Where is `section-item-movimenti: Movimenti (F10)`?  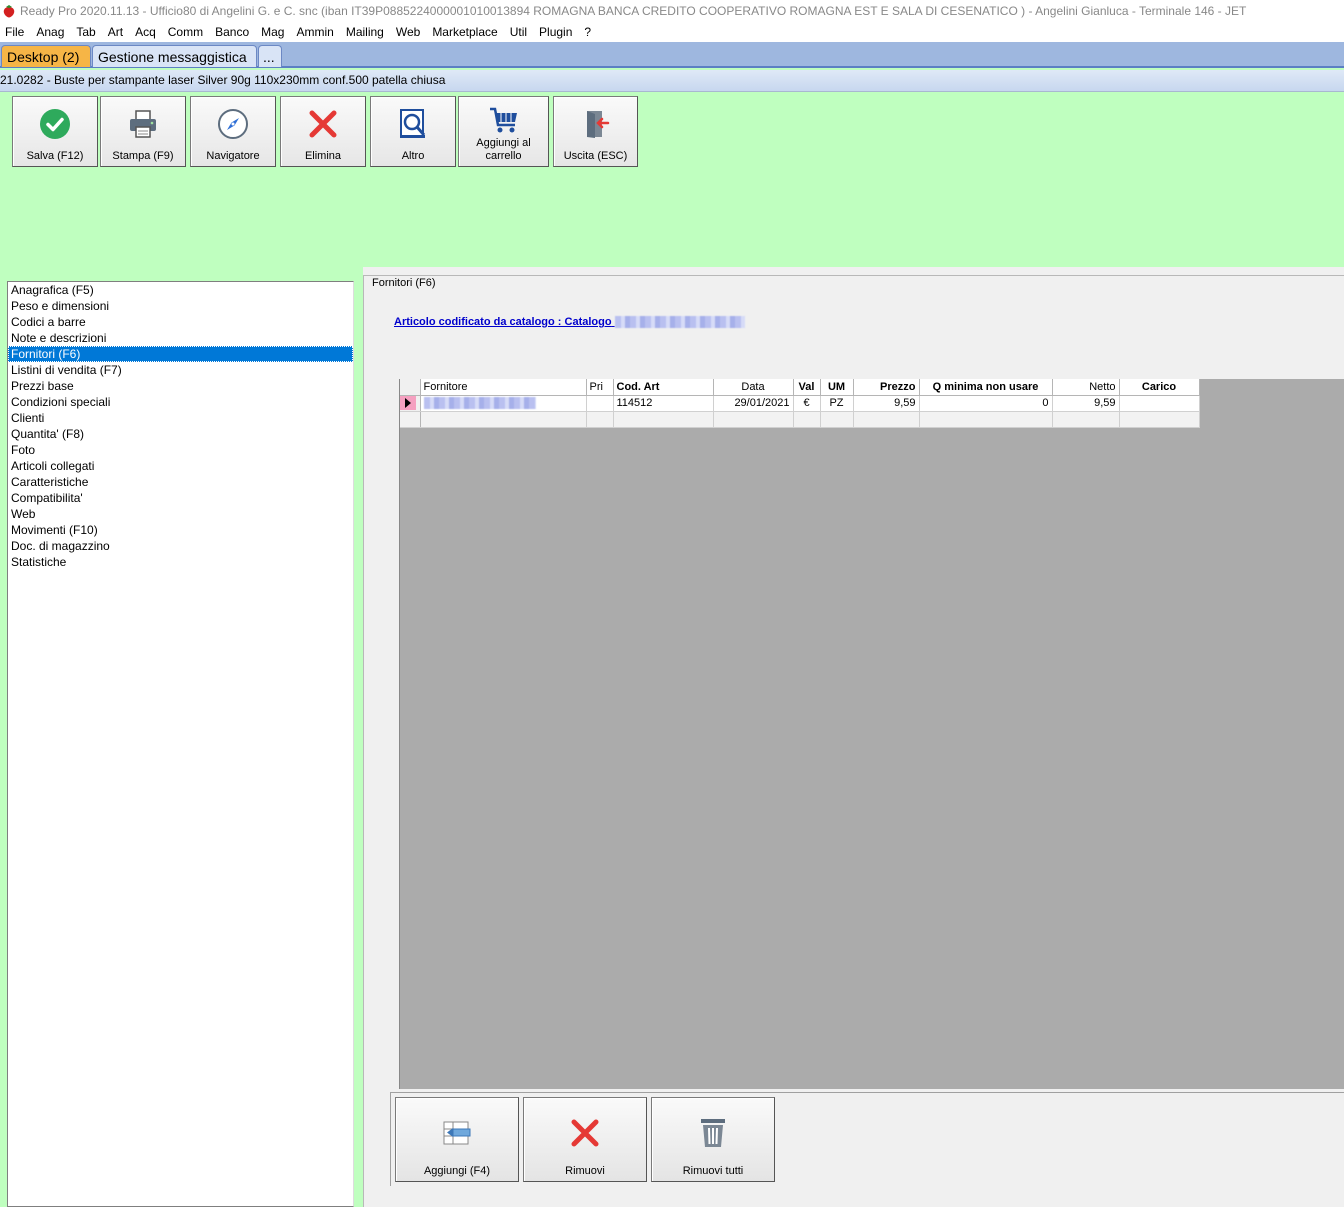 section-item-movimenti: Movimenti (F10) is located at coordinates (180, 530).